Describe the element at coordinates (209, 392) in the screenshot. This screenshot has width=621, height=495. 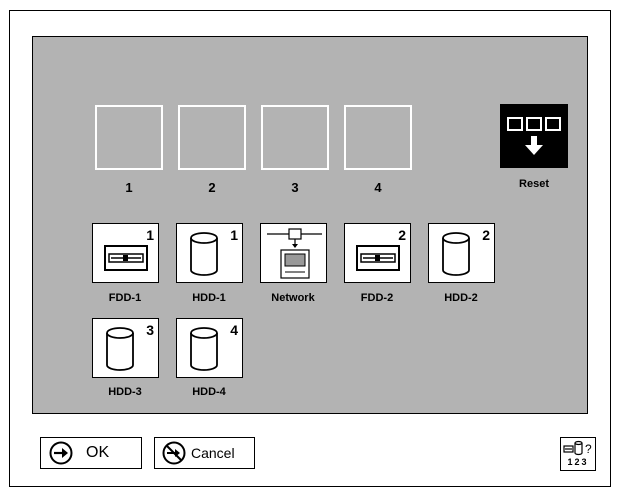
I see `device-label: HDD-4` at that location.